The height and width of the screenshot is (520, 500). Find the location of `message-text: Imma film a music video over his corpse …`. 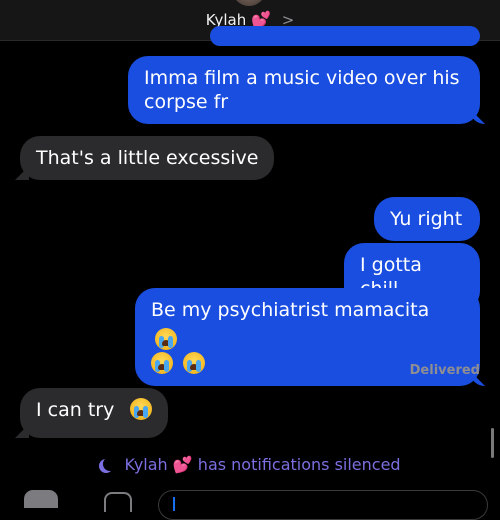

message-text: Imma film a music video over his corpse … is located at coordinates (302, 90).